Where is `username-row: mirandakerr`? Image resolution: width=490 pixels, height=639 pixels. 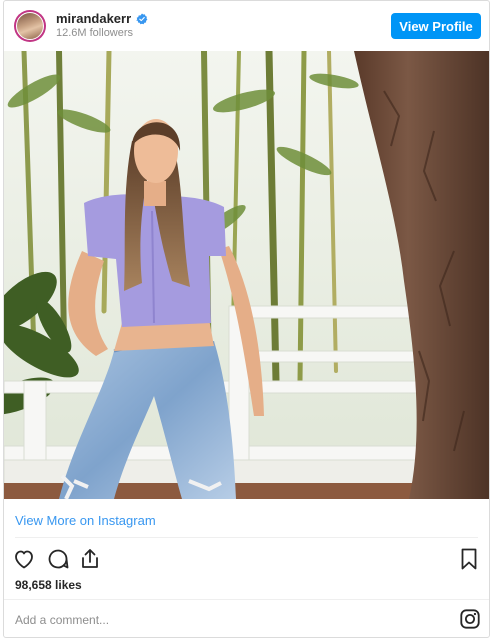 username-row: mirandakerr is located at coordinates (102, 18).